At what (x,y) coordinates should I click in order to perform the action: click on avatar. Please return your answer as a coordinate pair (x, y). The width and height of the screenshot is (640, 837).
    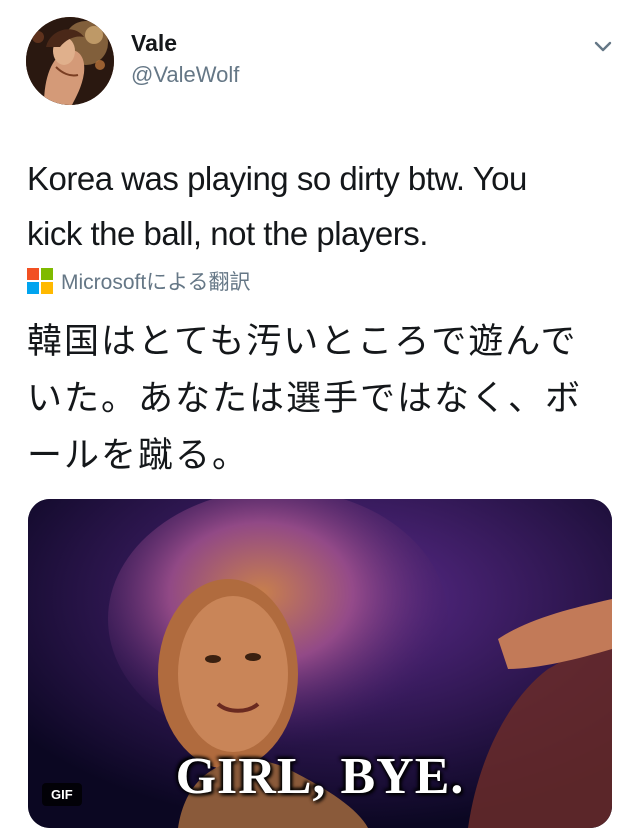
    Looking at the image, I should click on (70, 61).